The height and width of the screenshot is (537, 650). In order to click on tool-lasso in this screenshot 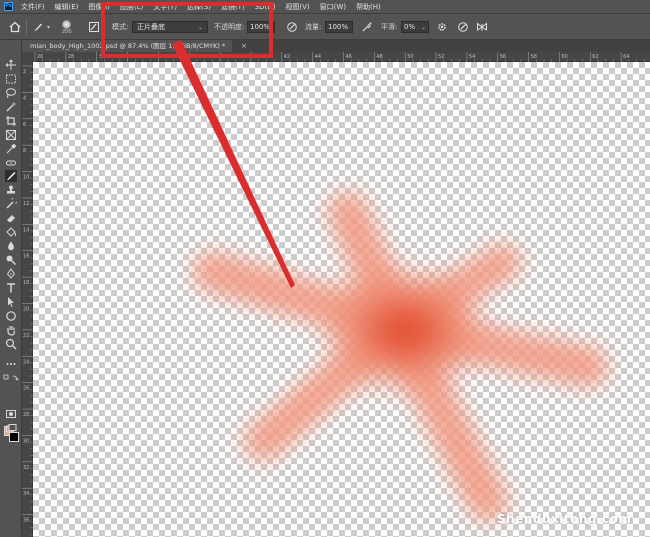, I will do `click(11, 93)`.